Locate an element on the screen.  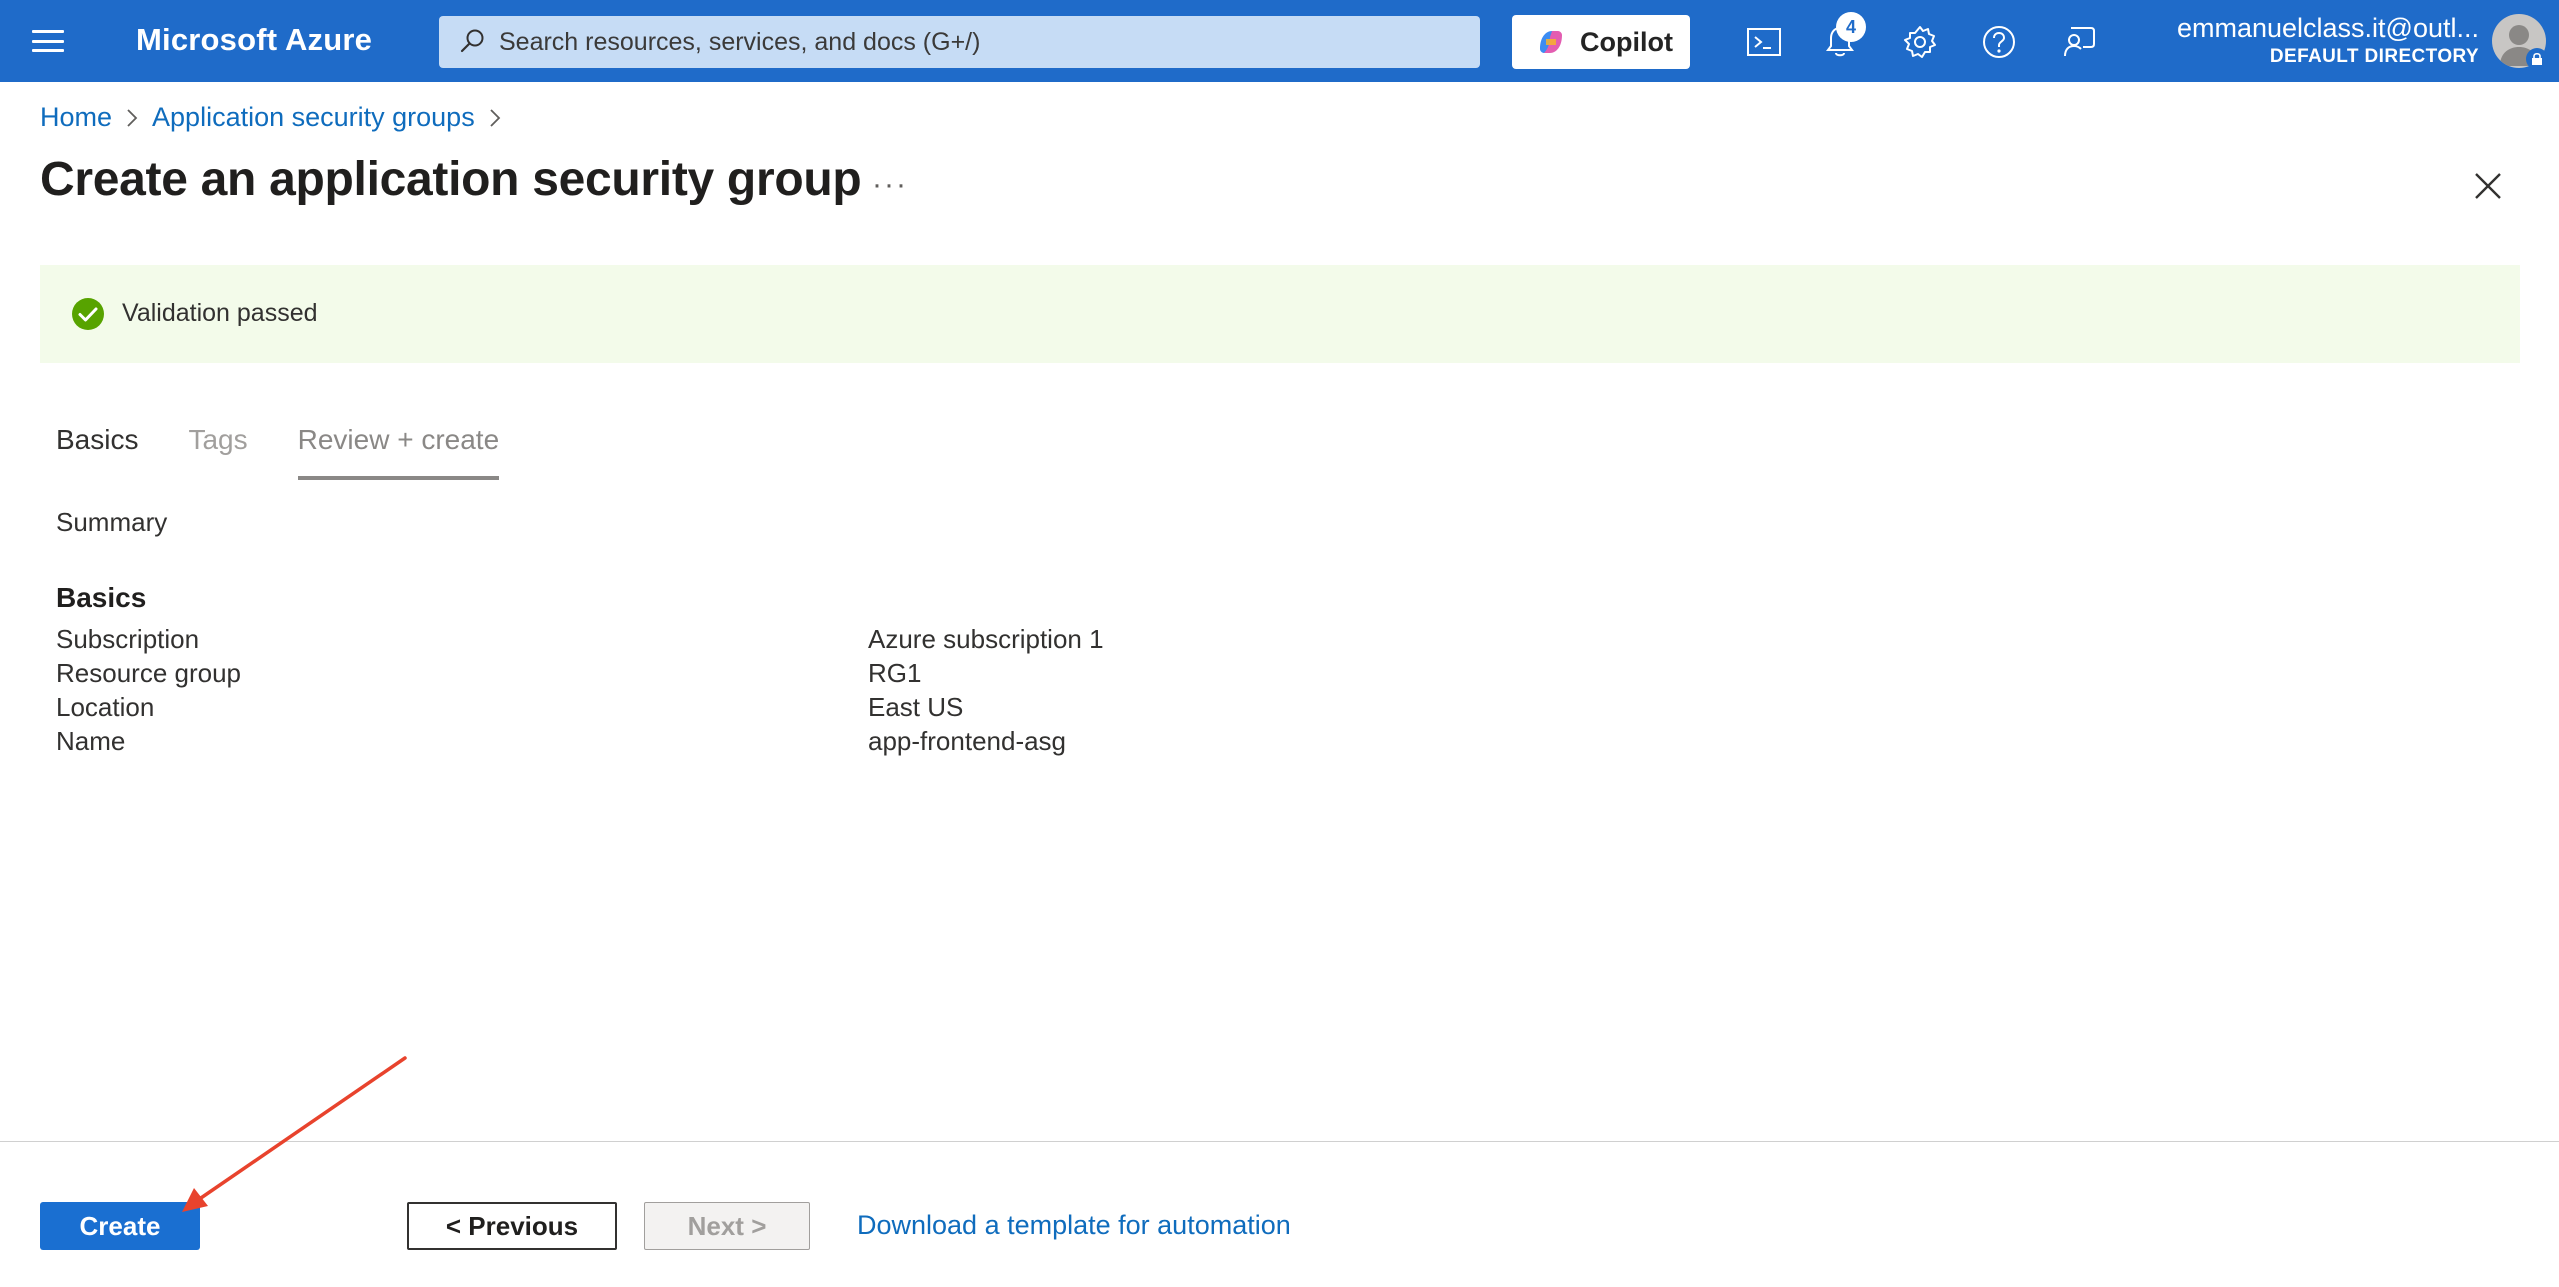
resource-group-label: Resource group is located at coordinates (148, 673).